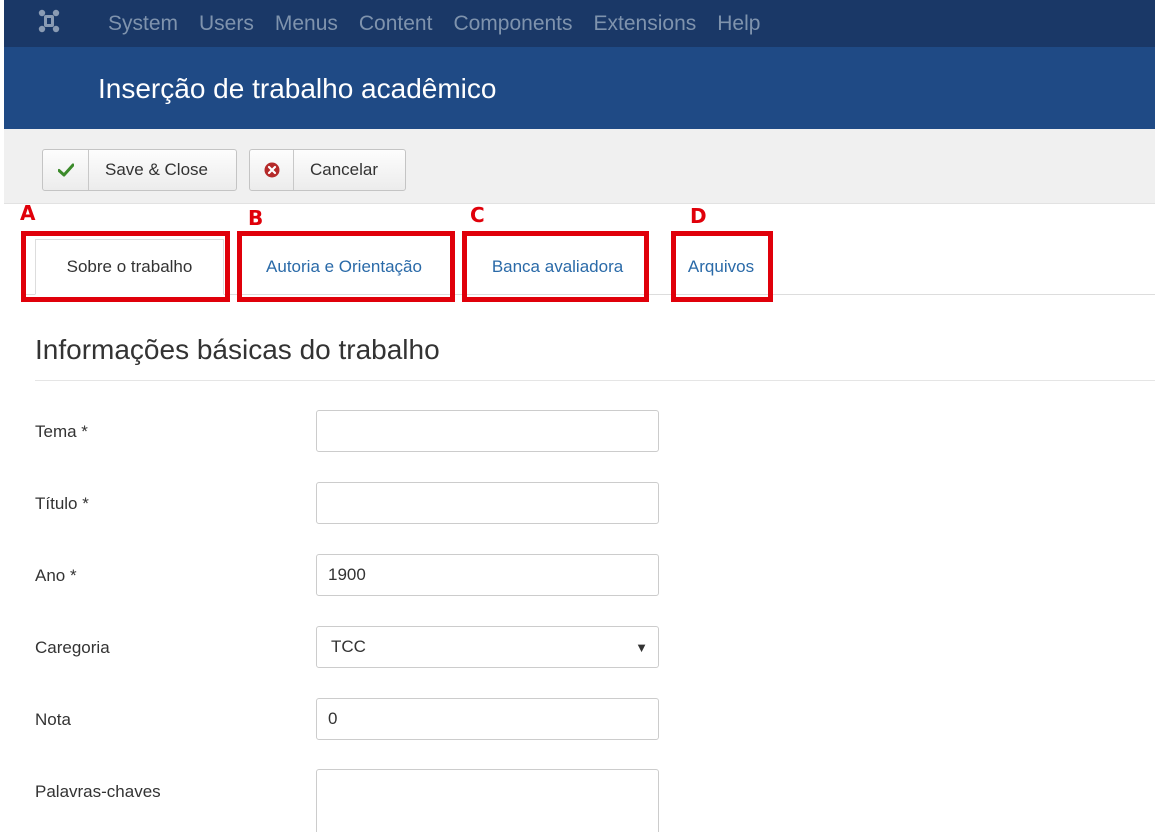 This screenshot has width=1155, height=832. Describe the element at coordinates (487, 719) in the screenshot. I see `nota-input` at that location.